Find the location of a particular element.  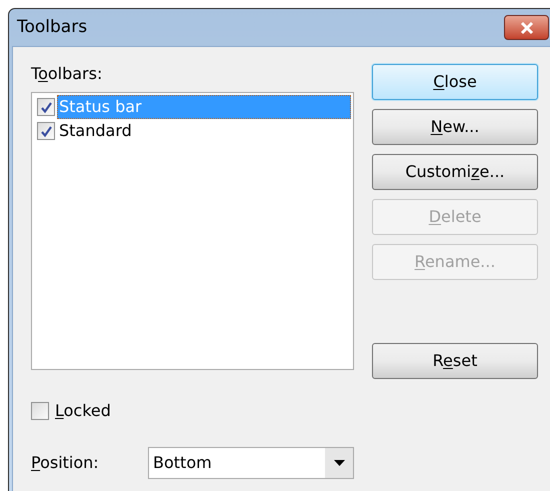

window-title: Toolbars is located at coordinates (52, 27).